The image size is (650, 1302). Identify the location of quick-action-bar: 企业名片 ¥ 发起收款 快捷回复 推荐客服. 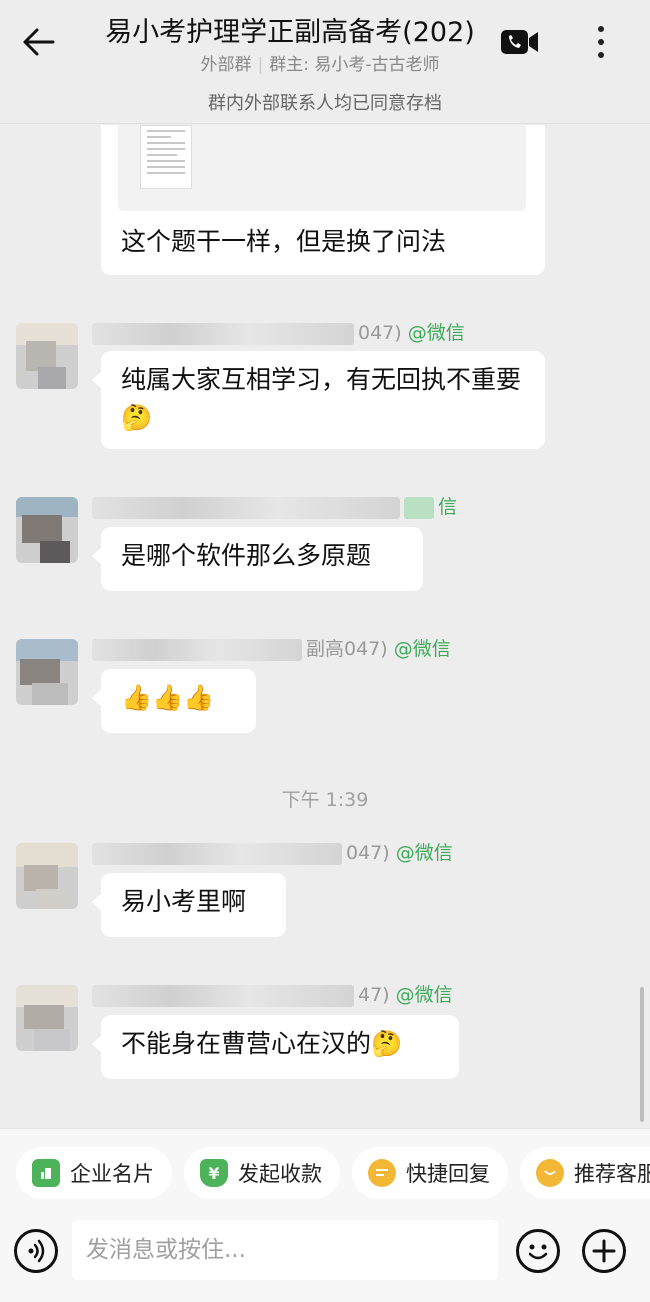
(325, 1171).